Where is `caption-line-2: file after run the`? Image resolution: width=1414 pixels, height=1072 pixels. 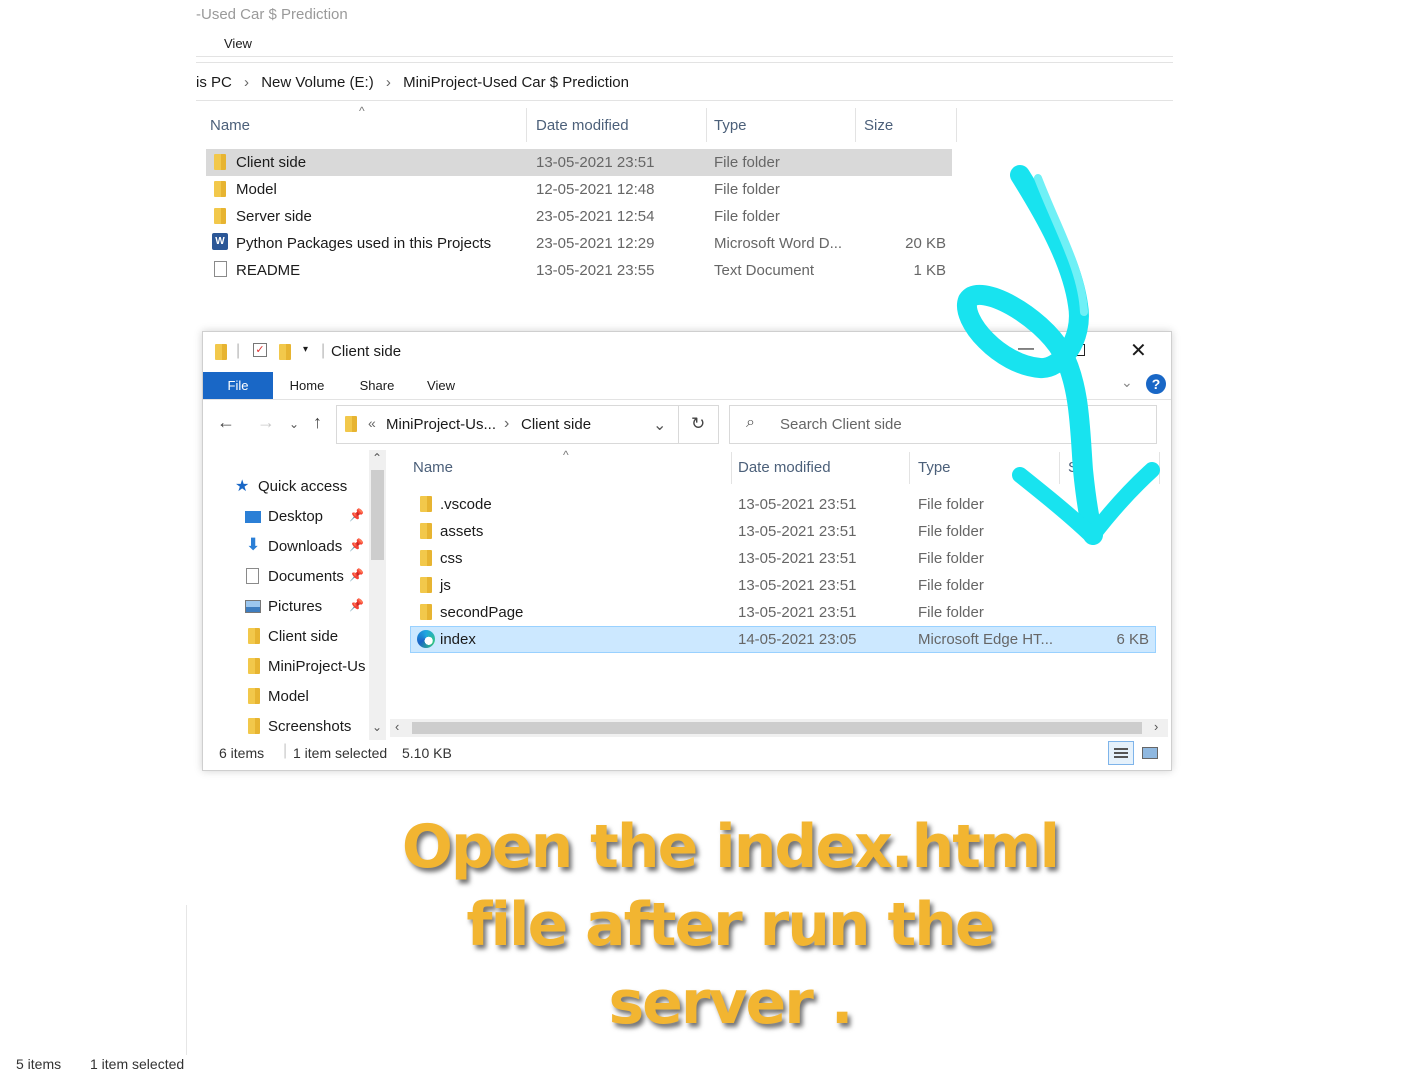
caption-line-2: file after run the is located at coordinates (730, 925).